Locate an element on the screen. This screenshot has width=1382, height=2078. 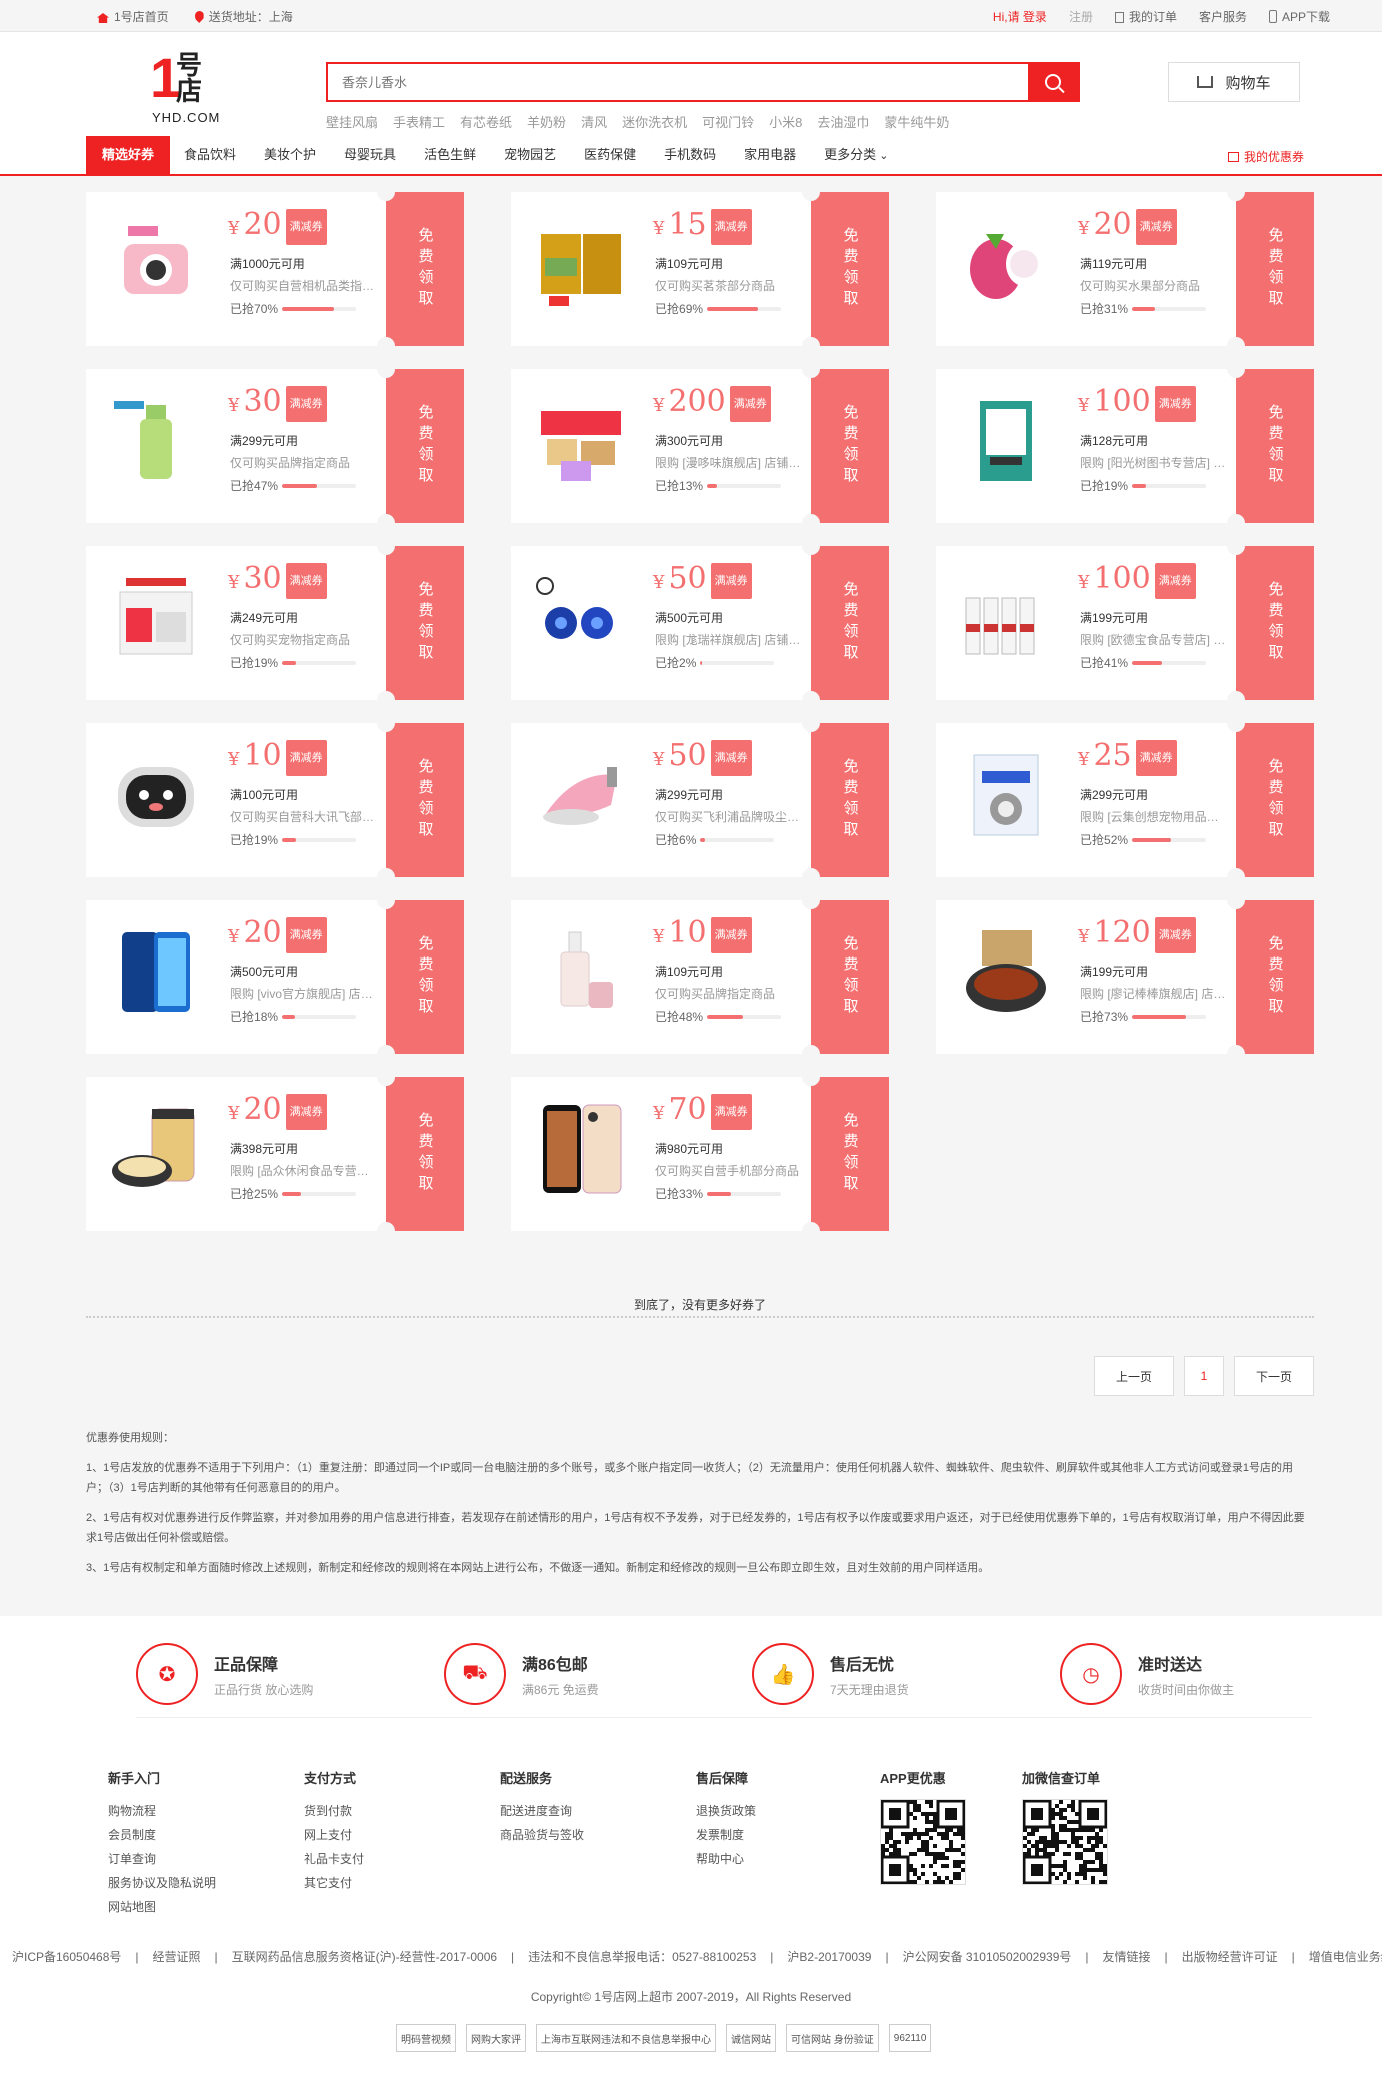
ship-address: 送货地址：上海 is located at coordinates (243, 16).